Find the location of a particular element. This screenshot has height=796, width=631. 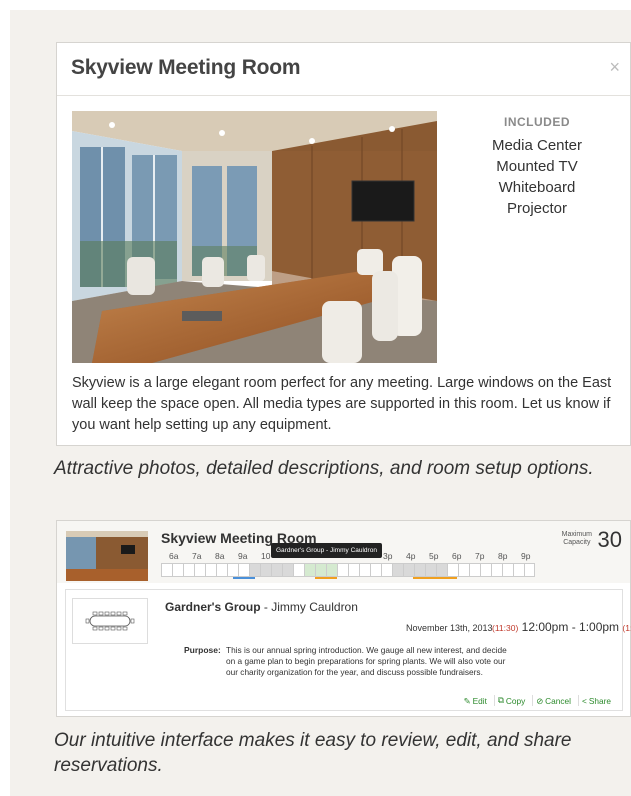

close-icon: × is located at coordinates (614, 67).